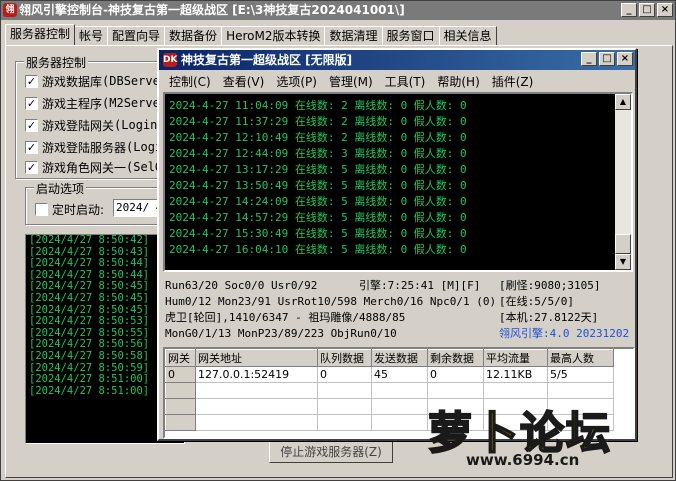 Image resolution: width=676 pixels, height=481 pixels. What do you see at coordinates (285, 317) in the screenshot?
I see `status-boss: 虎卫[轮回],1410/6347 - 祖玛雕像/4888/85` at bounding box center [285, 317].